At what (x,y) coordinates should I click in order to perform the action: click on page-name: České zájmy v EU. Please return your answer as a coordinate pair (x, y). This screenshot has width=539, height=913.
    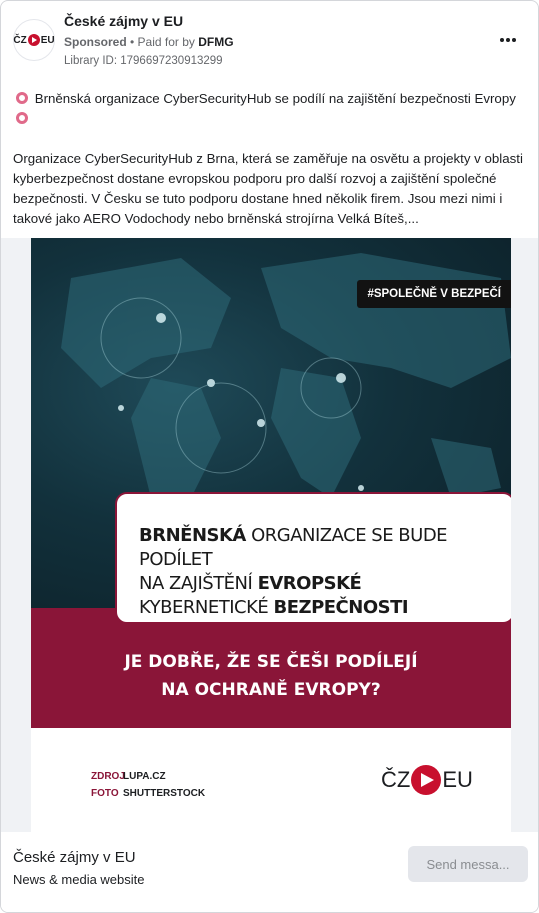
    Looking at the image, I should click on (123, 21).